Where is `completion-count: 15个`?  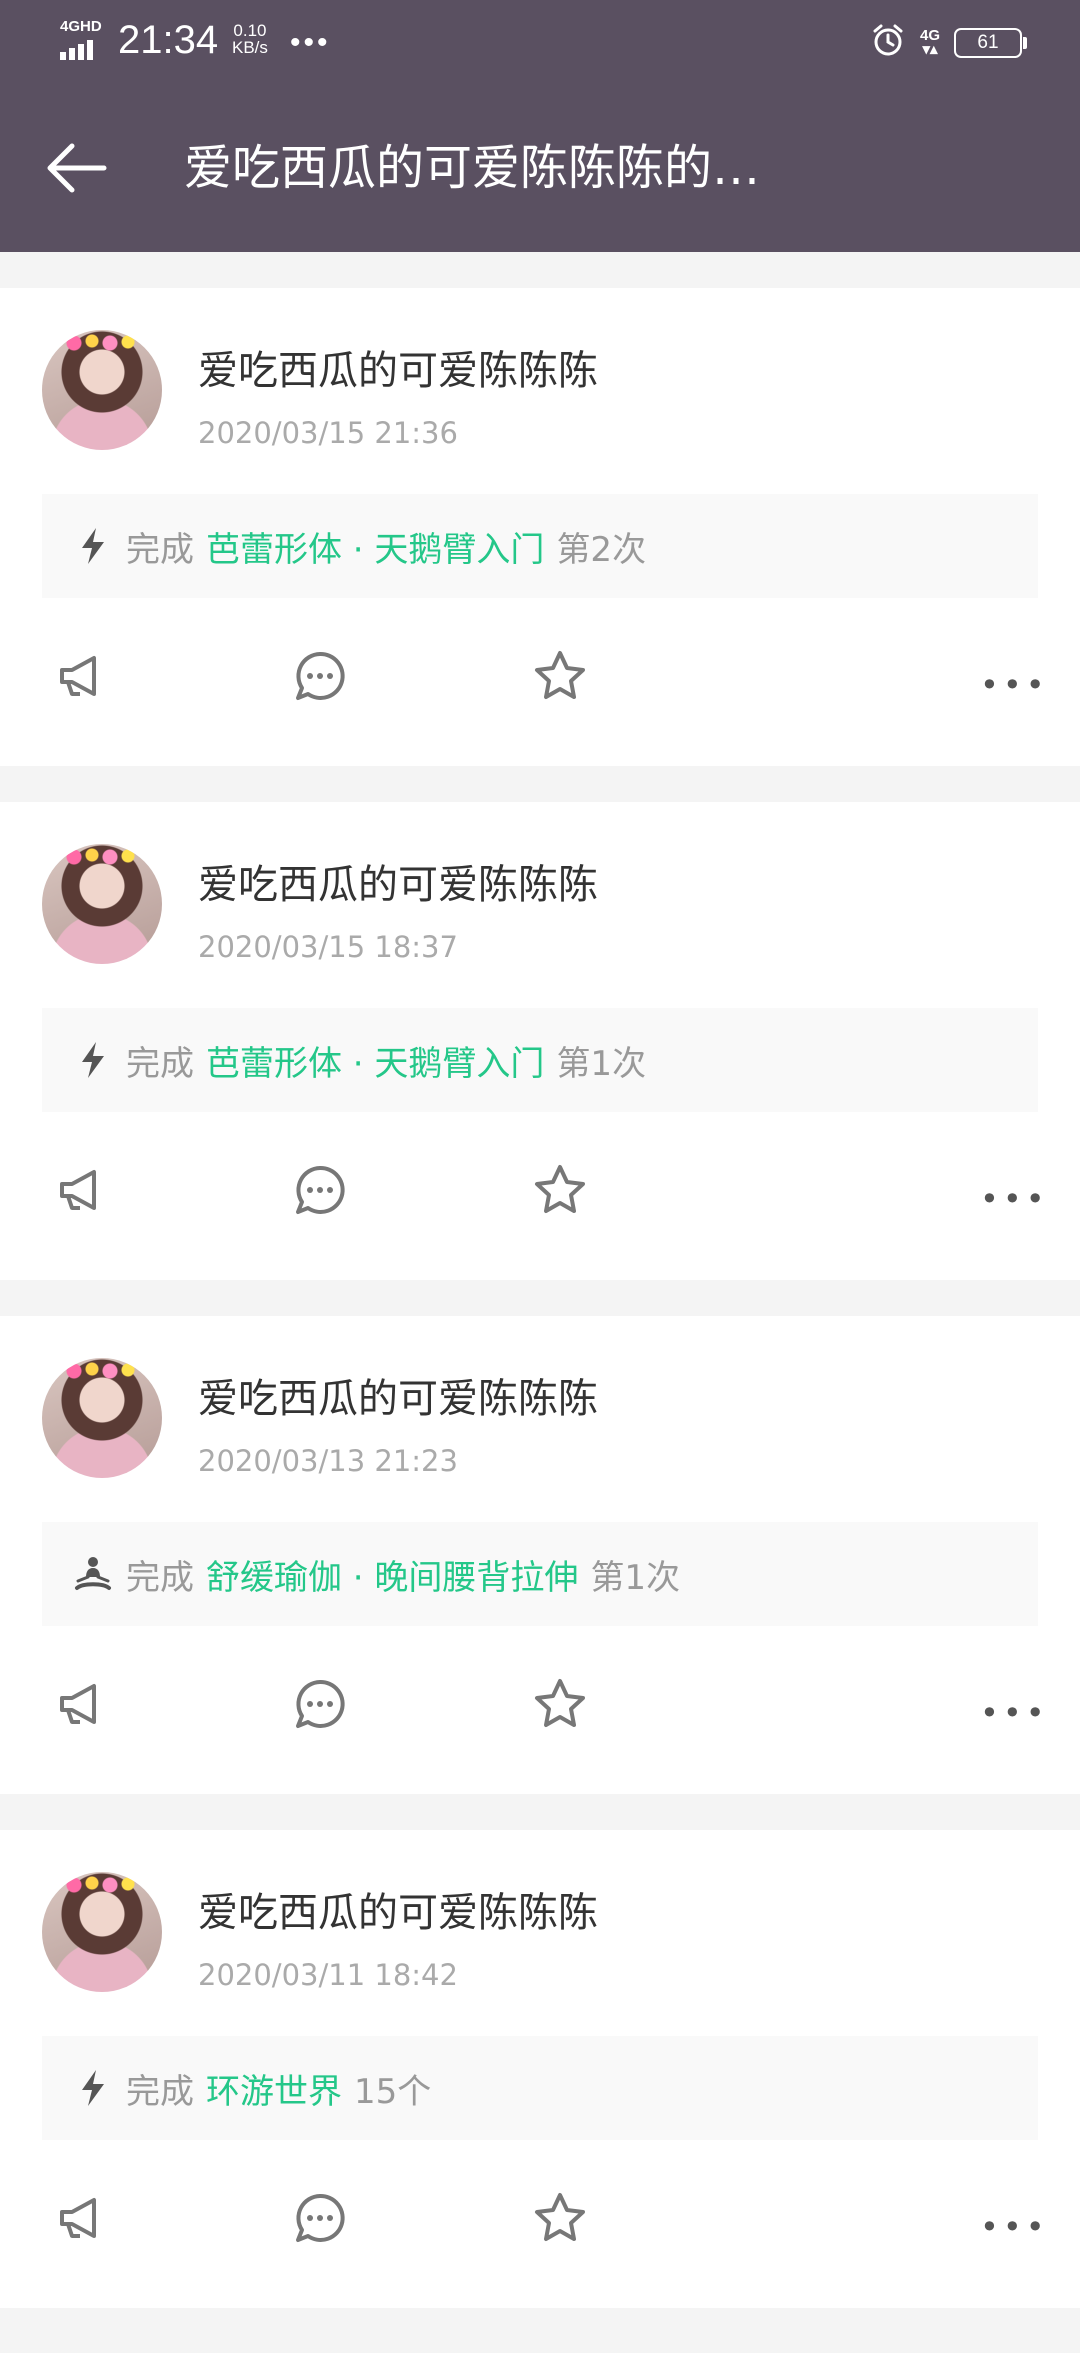
completion-count: 15个 is located at coordinates (393, 2091).